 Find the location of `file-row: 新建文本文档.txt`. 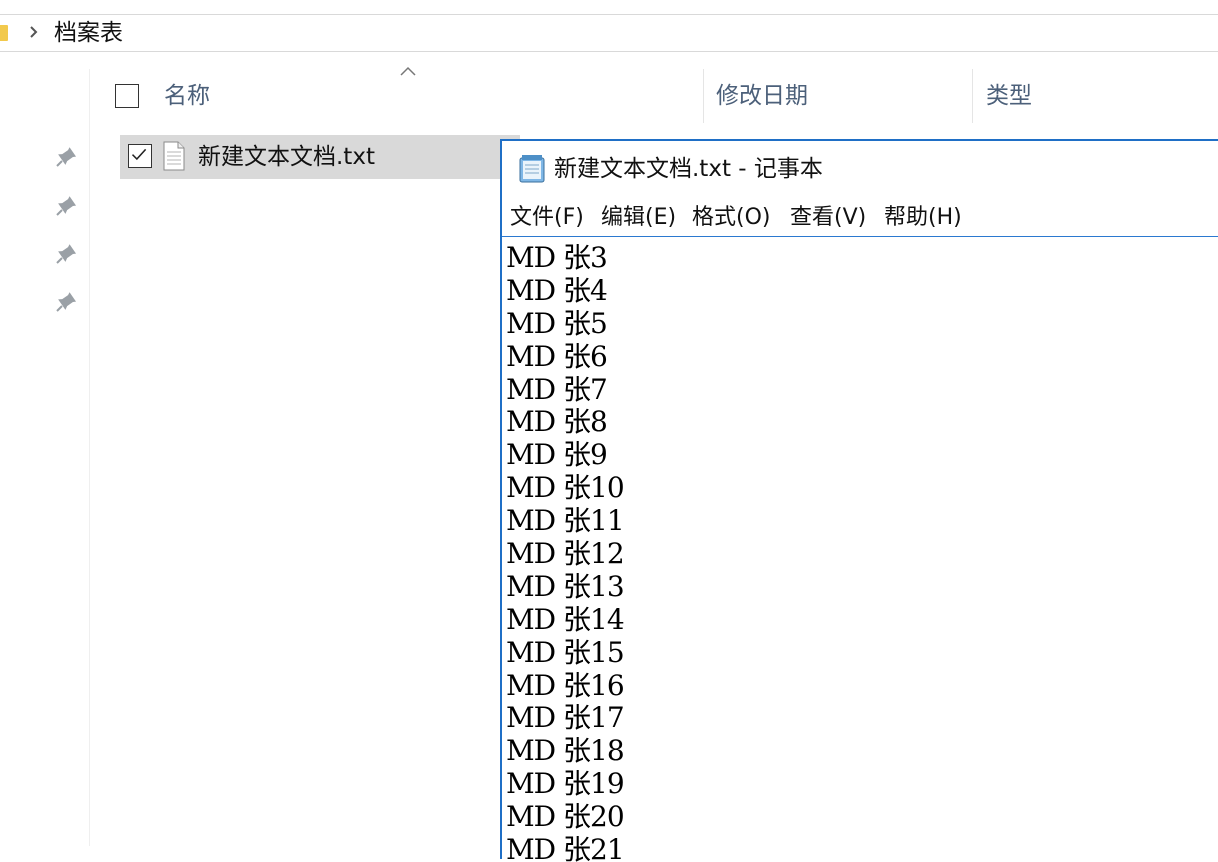

file-row: 新建文本文档.txt is located at coordinates (320, 157).